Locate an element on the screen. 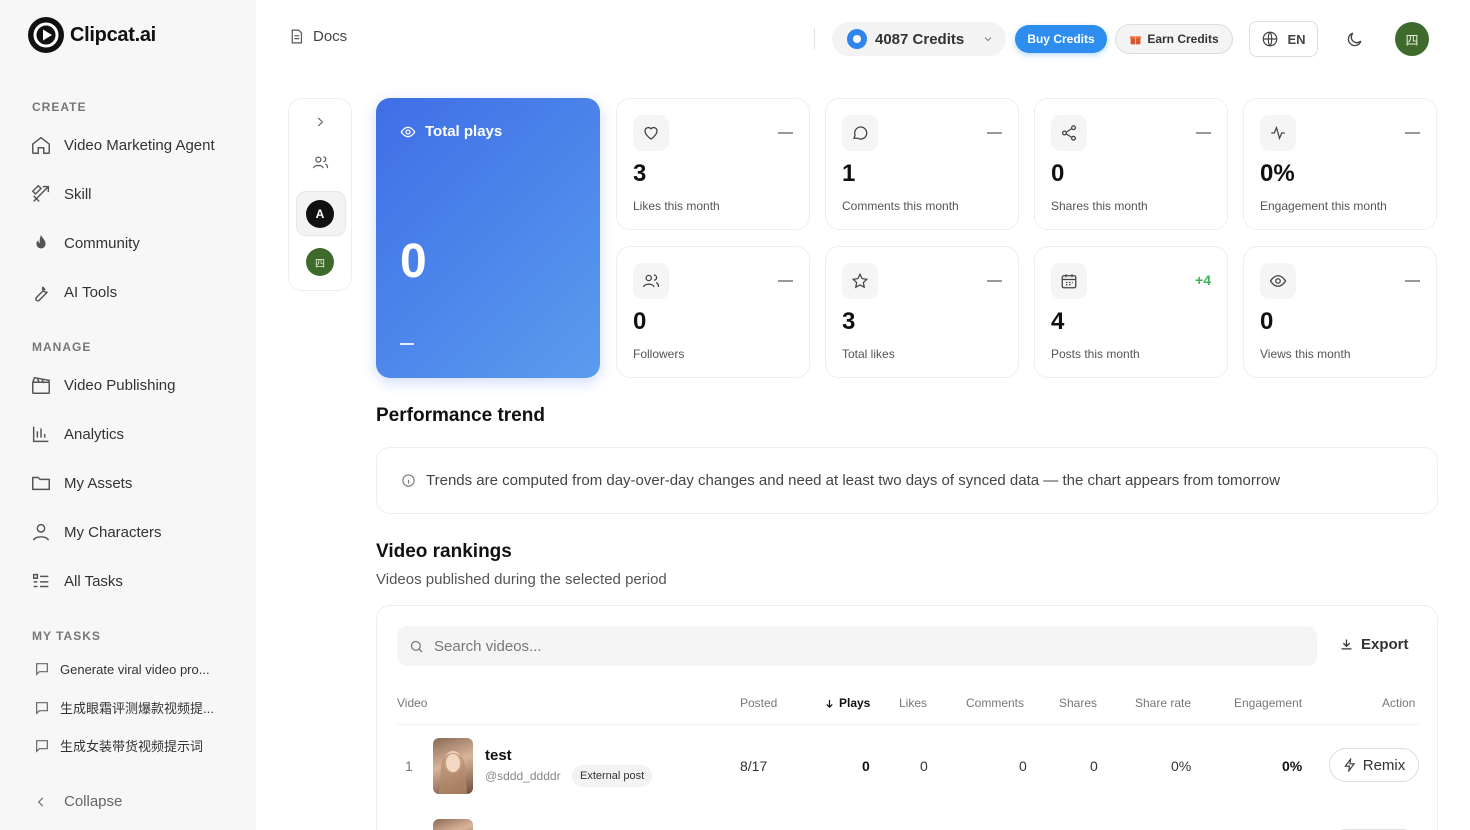 The image size is (1470, 830). user-avatar: 四 is located at coordinates (1412, 39).